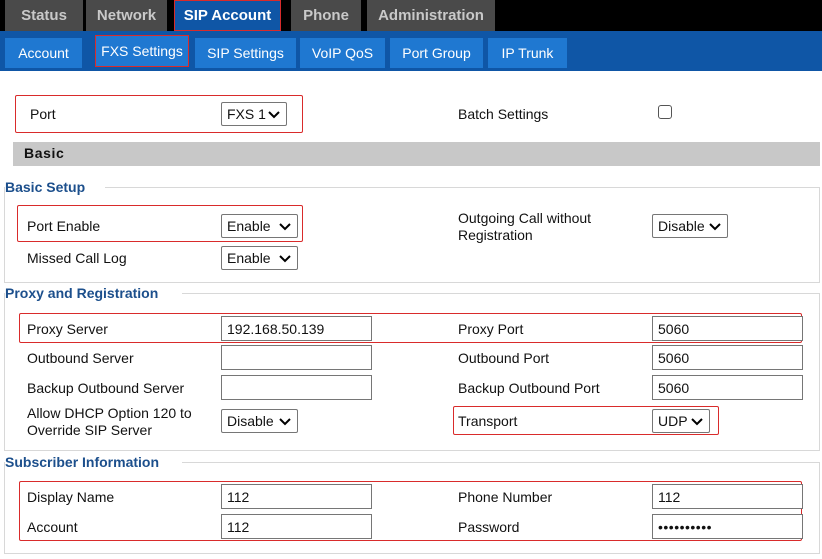 This screenshot has height=559, width=822. I want to click on outbound-server-label: Outbound Server, so click(80, 358).